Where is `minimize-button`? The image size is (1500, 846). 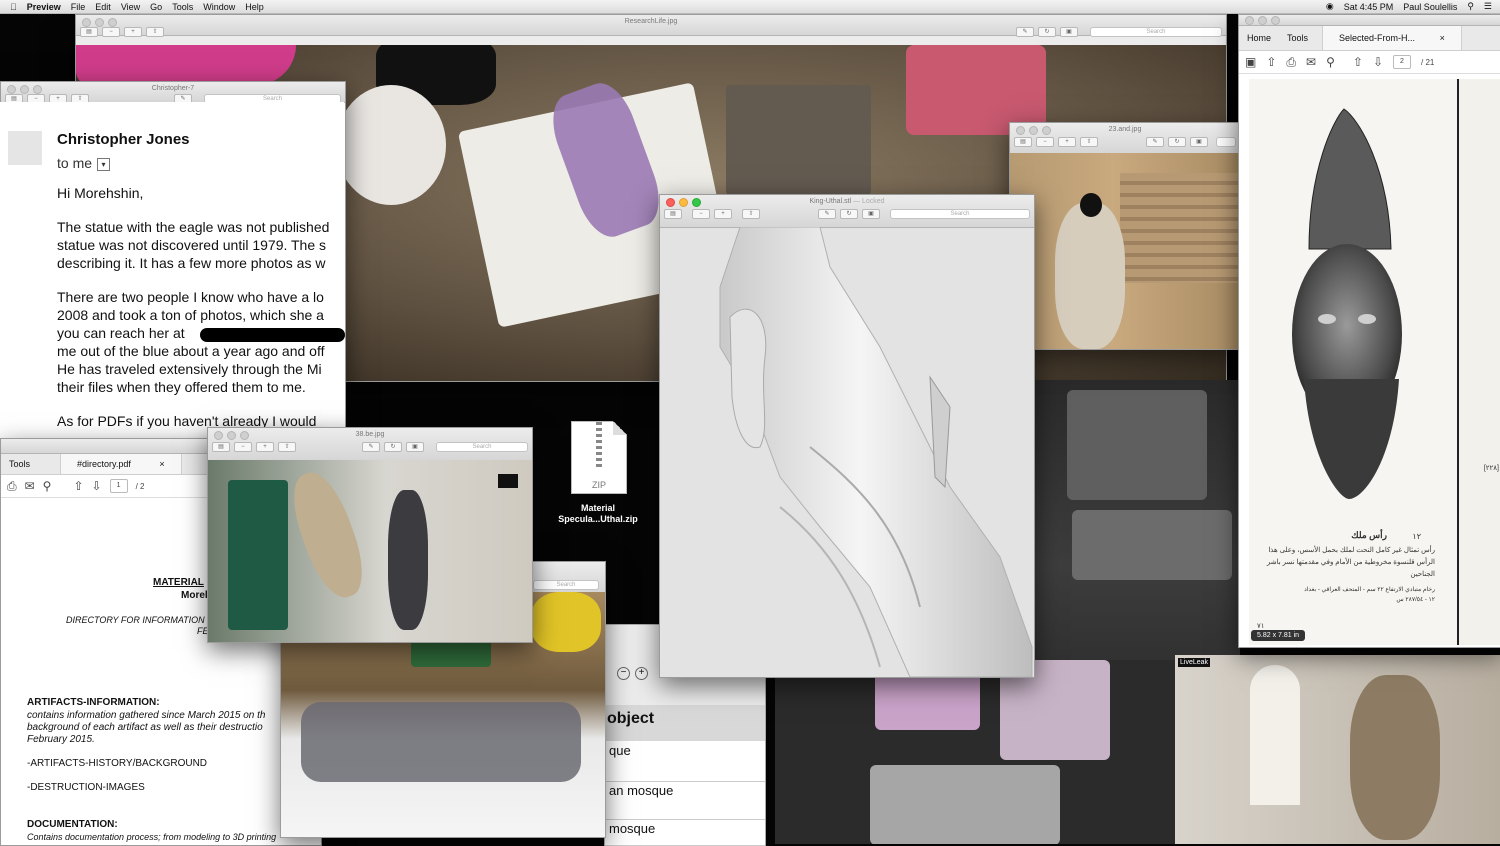
minimize-button is located at coordinates (1262, 20).